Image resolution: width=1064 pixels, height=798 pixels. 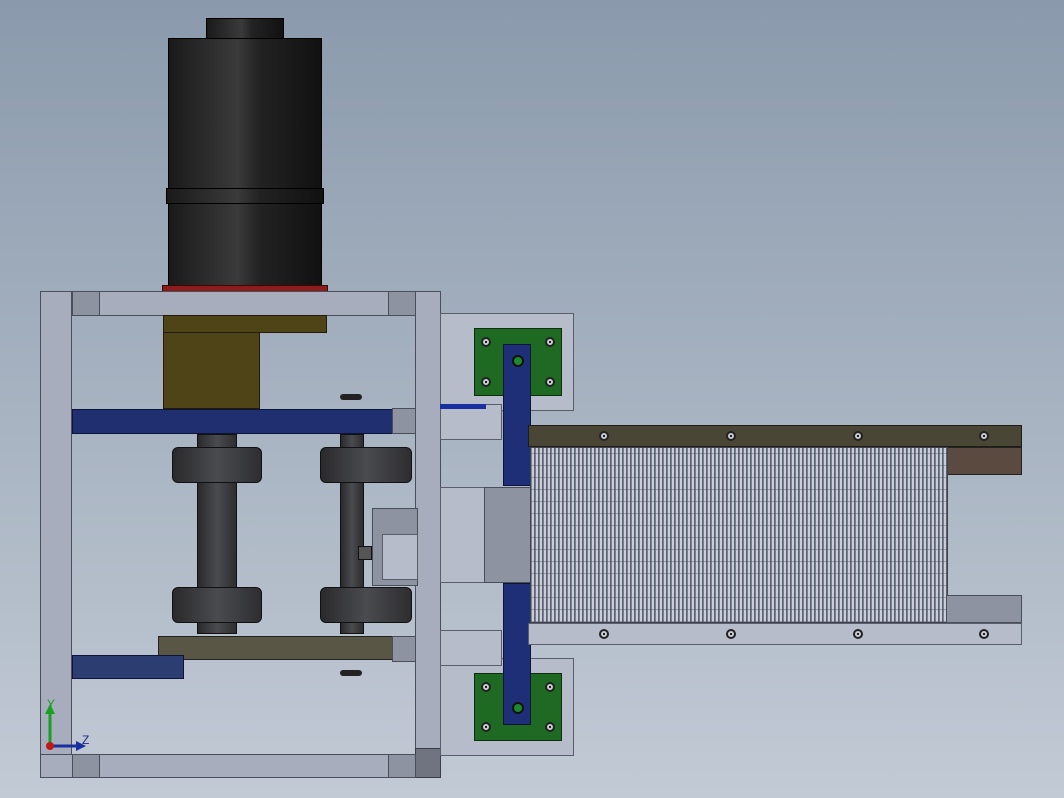 What do you see at coordinates (739, 535) in the screenshot?
I see `heat-sink` at bounding box center [739, 535].